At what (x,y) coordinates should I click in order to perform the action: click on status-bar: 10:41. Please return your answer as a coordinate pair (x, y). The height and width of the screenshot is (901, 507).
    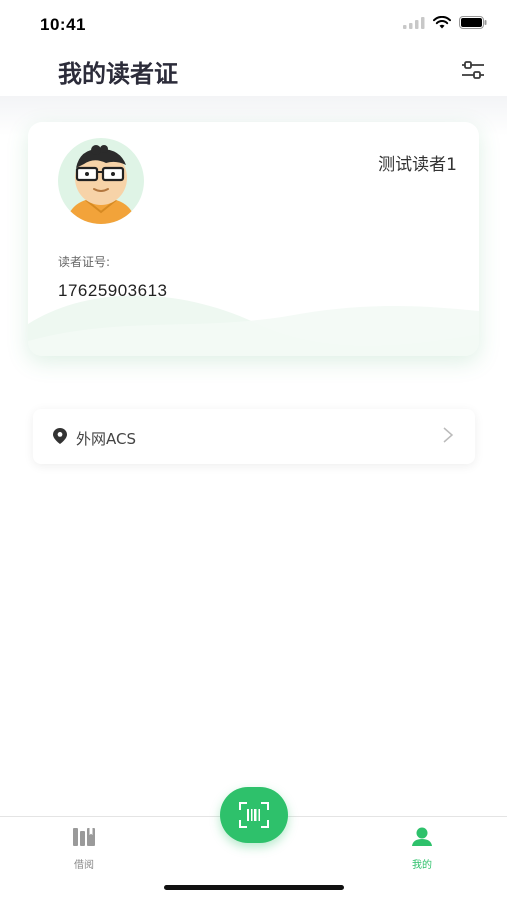
    Looking at the image, I should click on (253, 23).